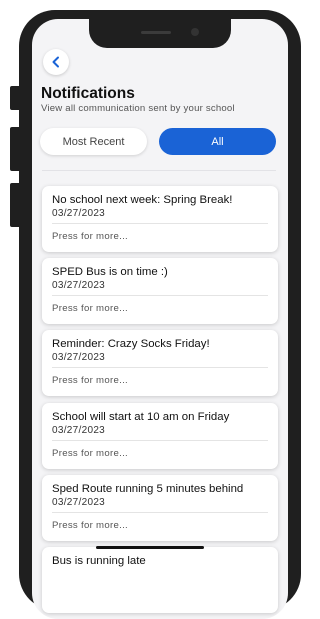  What do you see at coordinates (142, 200) in the screenshot?
I see `notification-title: No school next week: Spring Break!` at bounding box center [142, 200].